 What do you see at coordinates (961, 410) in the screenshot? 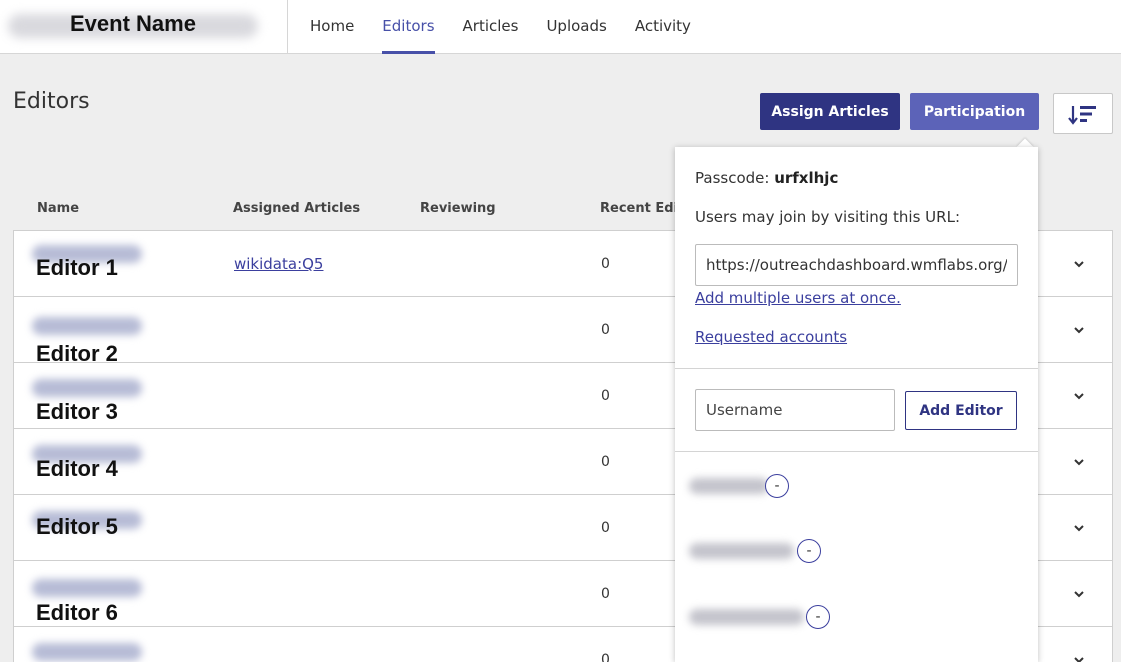
I see `add-editor-button: Add Editor` at bounding box center [961, 410].